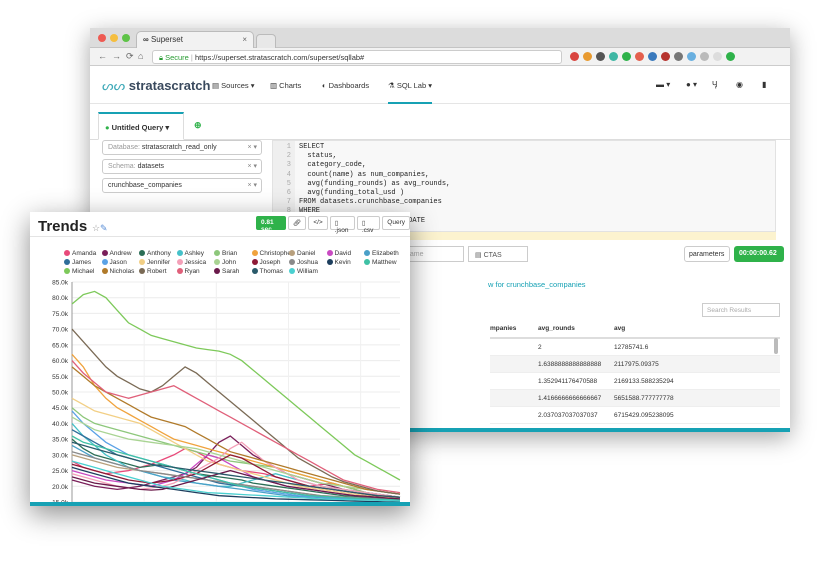 The height and width of the screenshot is (565, 824). Describe the element at coordinates (104, 228) in the screenshot. I see `edit-icon: ✎` at that location.